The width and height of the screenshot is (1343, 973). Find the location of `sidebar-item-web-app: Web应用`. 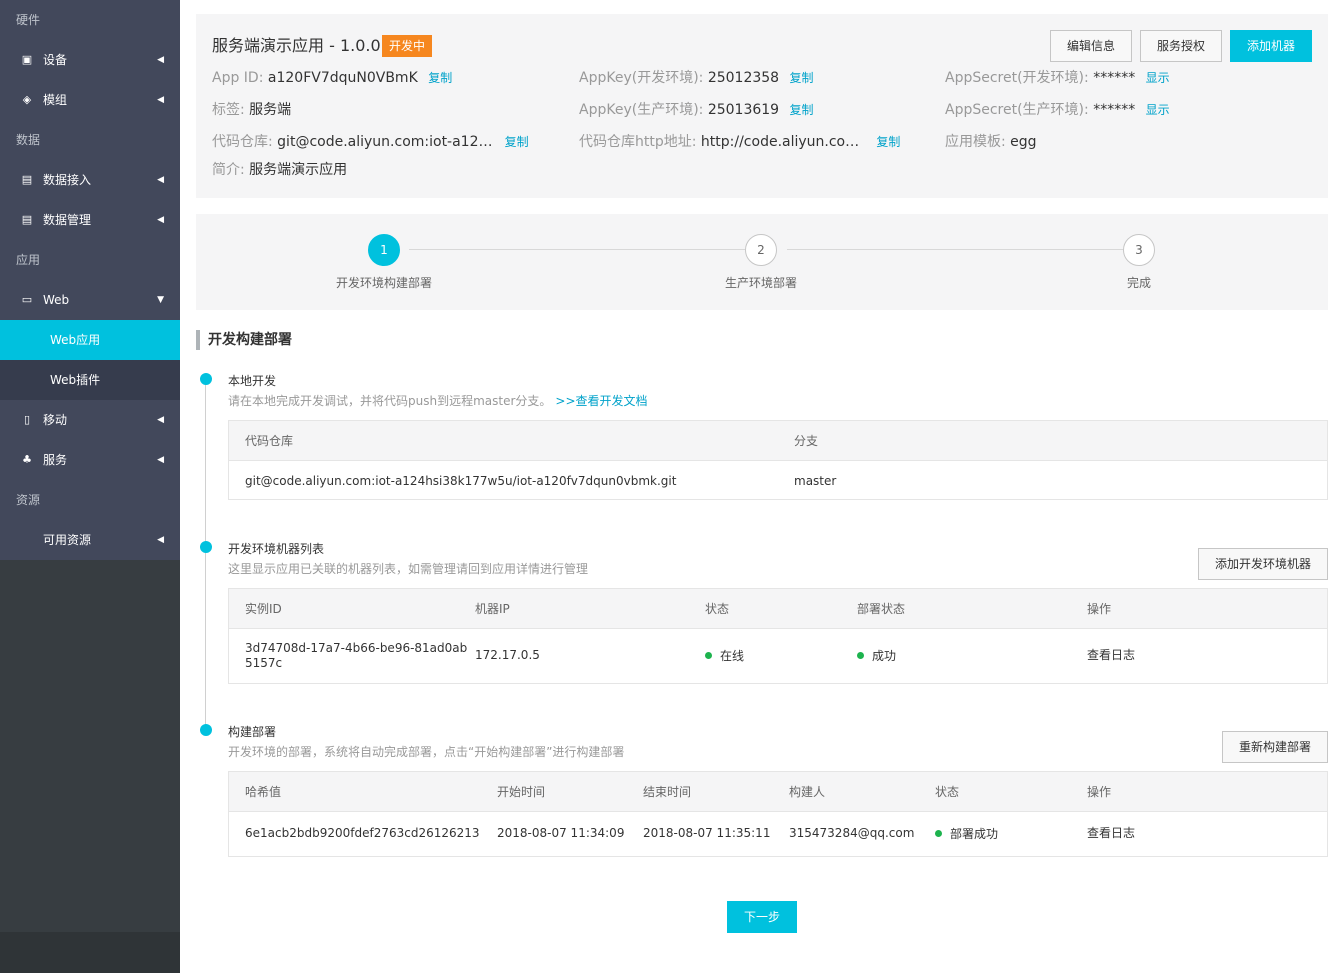

sidebar-item-web-app: Web应用 is located at coordinates (90, 340).